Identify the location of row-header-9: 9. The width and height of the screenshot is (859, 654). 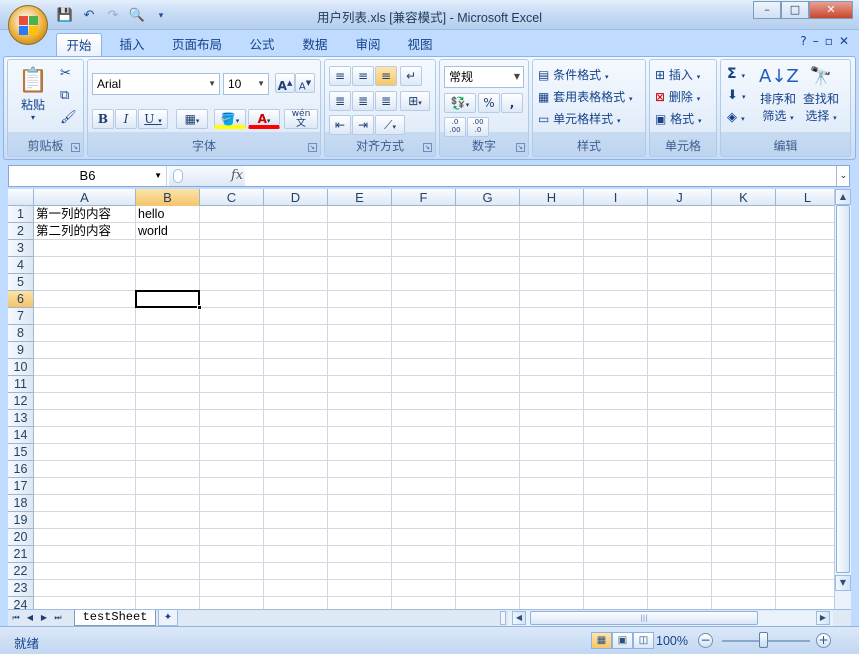
(21, 350).